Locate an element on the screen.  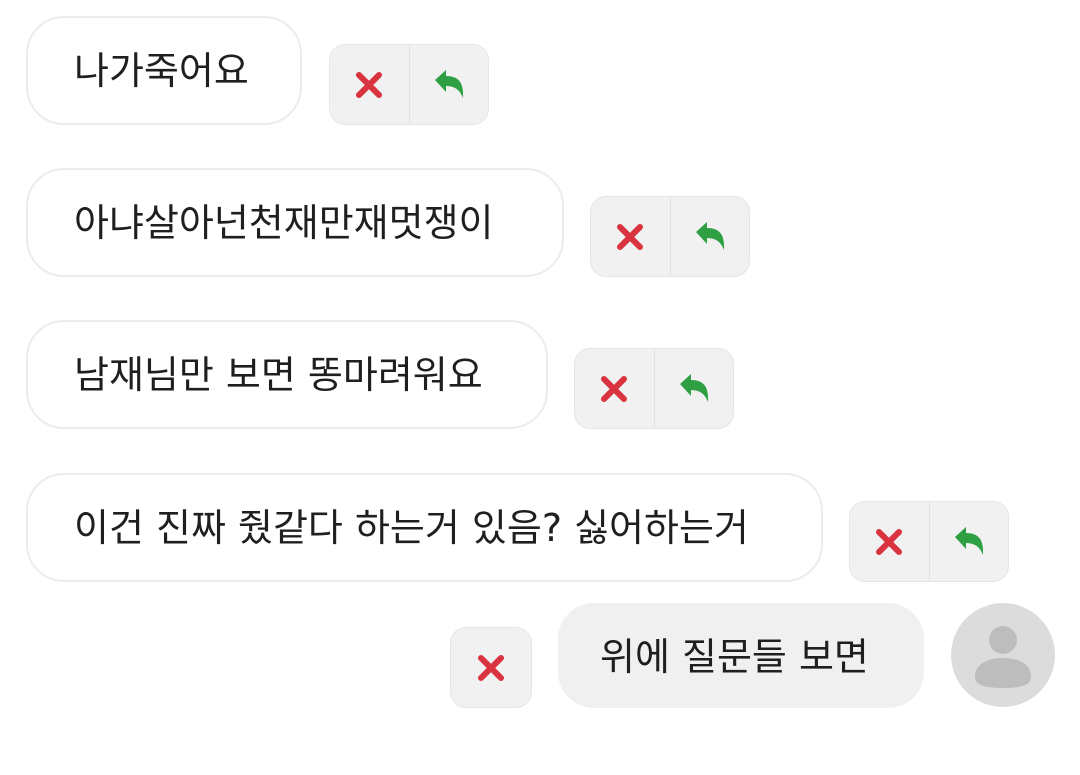
message-text: 위에 질문들 보면 is located at coordinates (734, 657).